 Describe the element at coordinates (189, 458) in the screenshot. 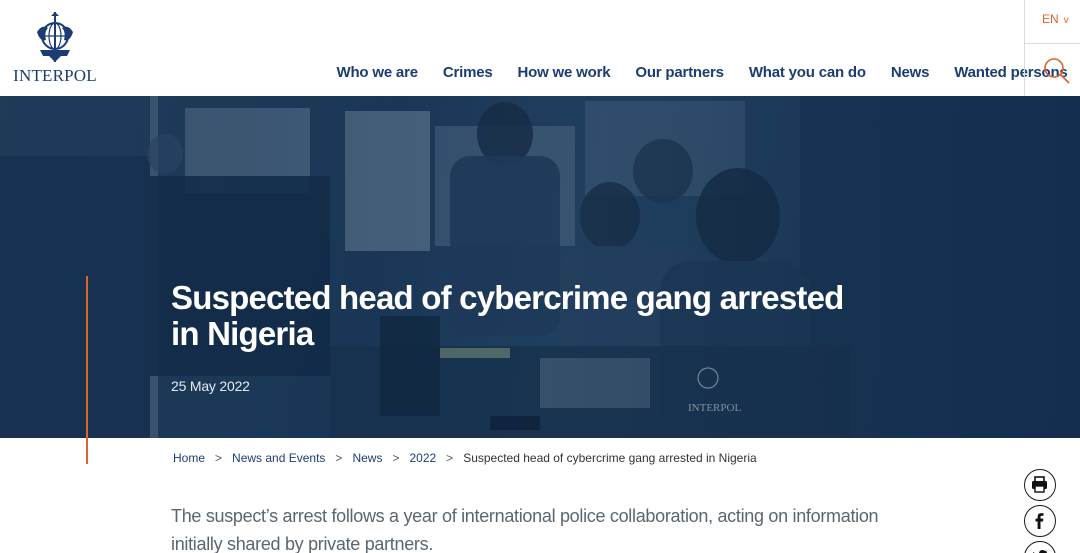

I see `breadcrumb-home: Home` at that location.